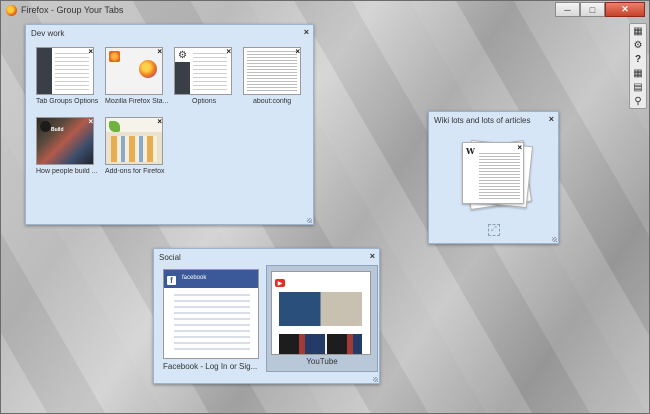 This screenshot has height=414, width=650. What do you see at coordinates (638, 101) in the screenshot?
I see `search-icon: ⚲` at bounding box center [638, 101].